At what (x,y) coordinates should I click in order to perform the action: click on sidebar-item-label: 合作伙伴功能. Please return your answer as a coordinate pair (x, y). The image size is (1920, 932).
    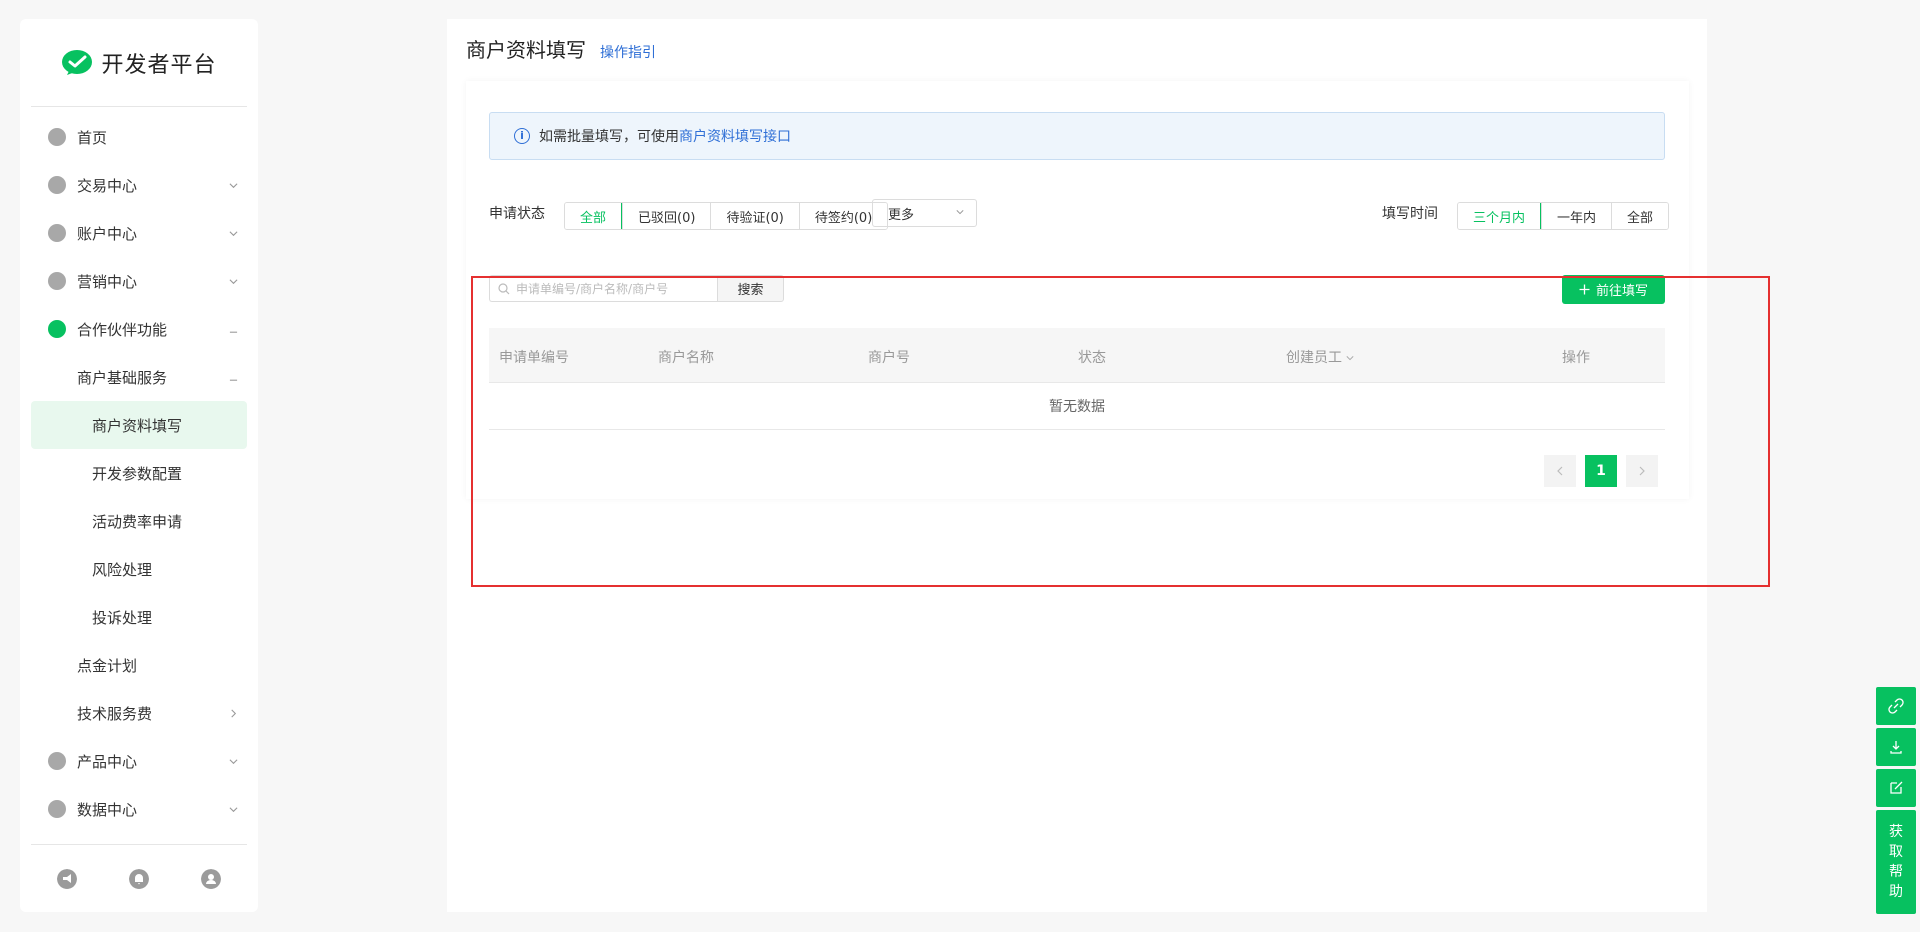
    Looking at the image, I should click on (122, 329).